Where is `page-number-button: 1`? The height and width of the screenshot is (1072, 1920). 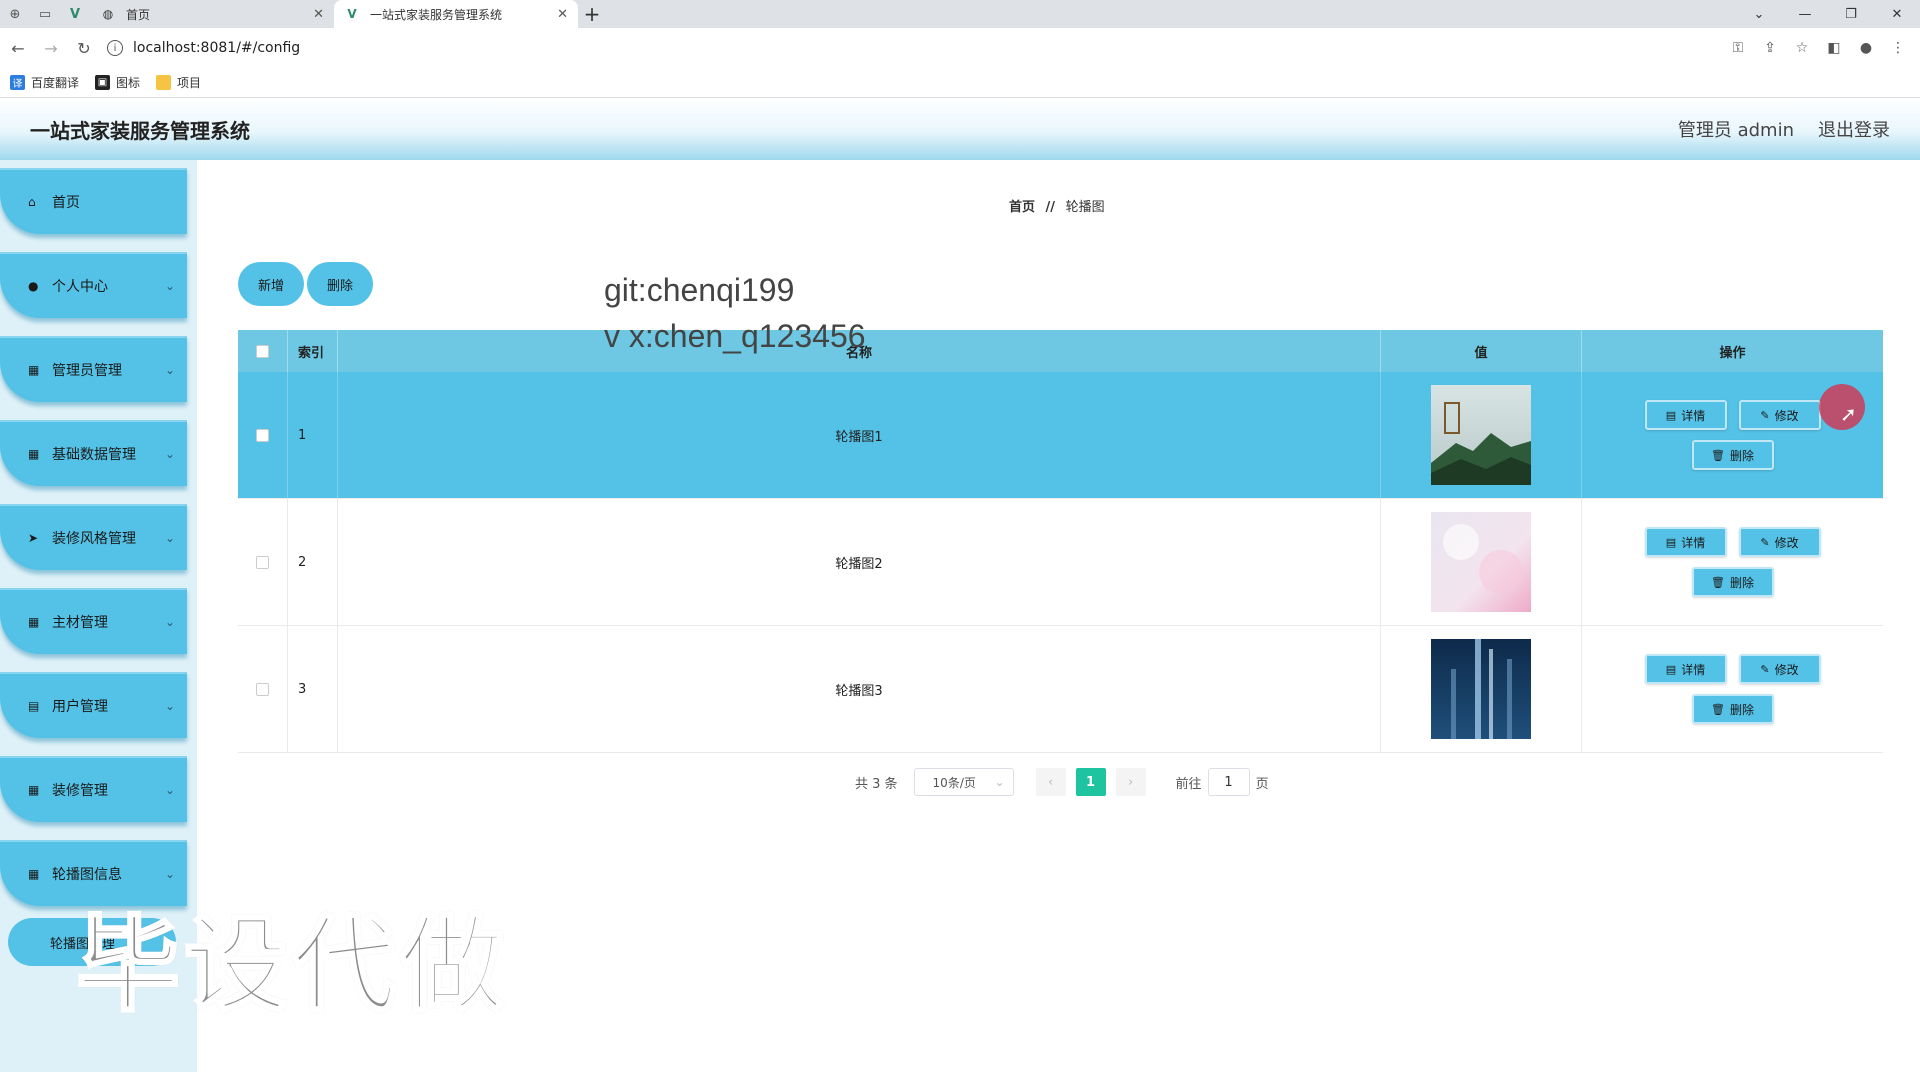 page-number-button: 1 is located at coordinates (1090, 782).